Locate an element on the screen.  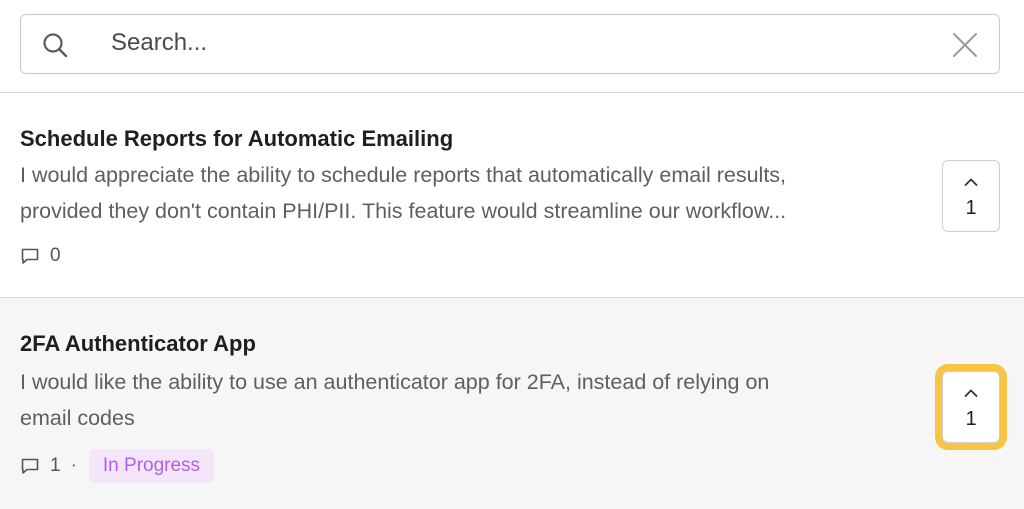
close-icon is located at coordinates (965, 45).